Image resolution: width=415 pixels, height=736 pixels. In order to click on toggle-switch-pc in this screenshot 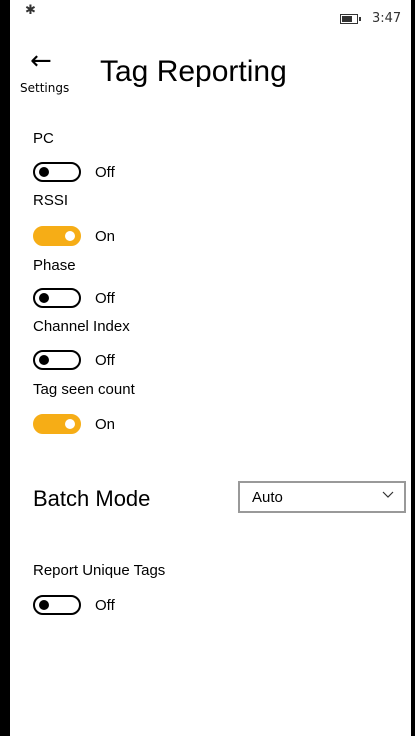, I will do `click(57, 172)`.